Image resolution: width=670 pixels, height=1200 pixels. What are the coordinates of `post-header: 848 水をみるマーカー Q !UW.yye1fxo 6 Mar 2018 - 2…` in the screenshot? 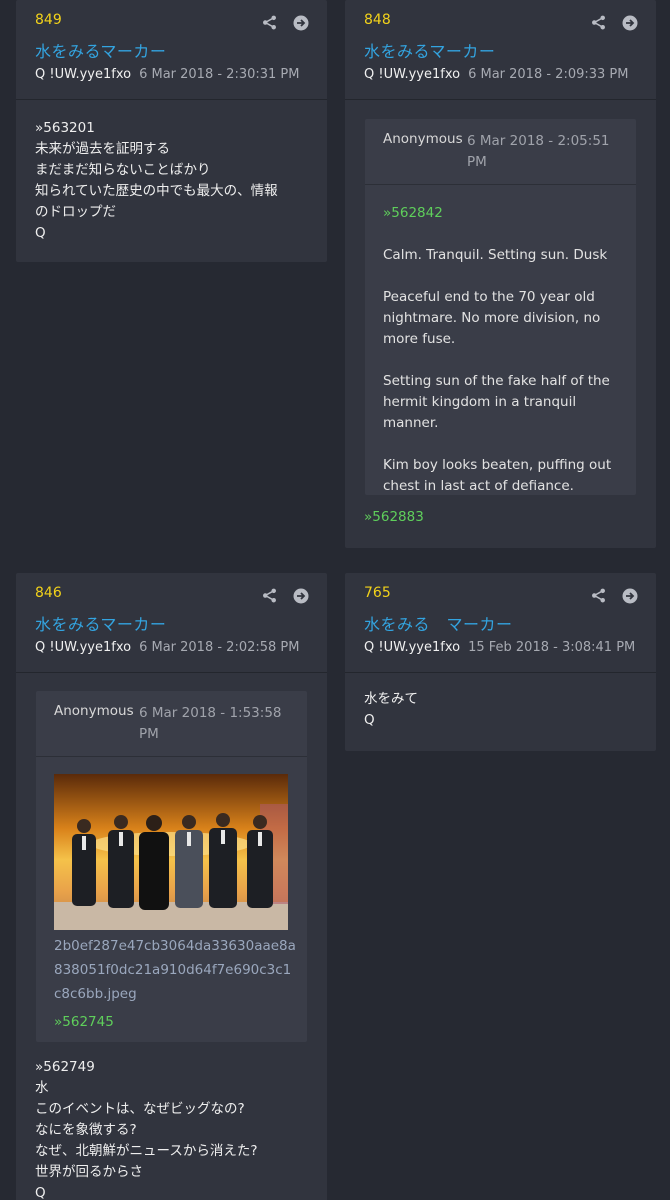 It's located at (500, 50).